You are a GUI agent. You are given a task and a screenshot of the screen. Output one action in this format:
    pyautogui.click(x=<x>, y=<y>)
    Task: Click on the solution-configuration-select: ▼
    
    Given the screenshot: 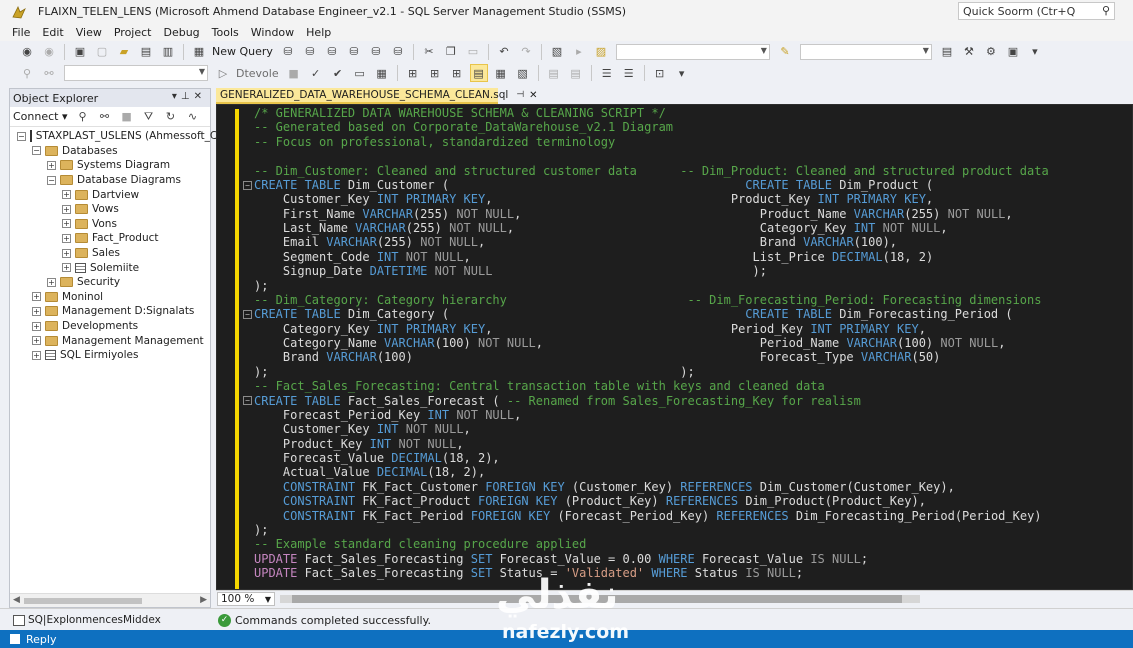 What is the action you would take?
    pyautogui.click(x=692, y=51)
    